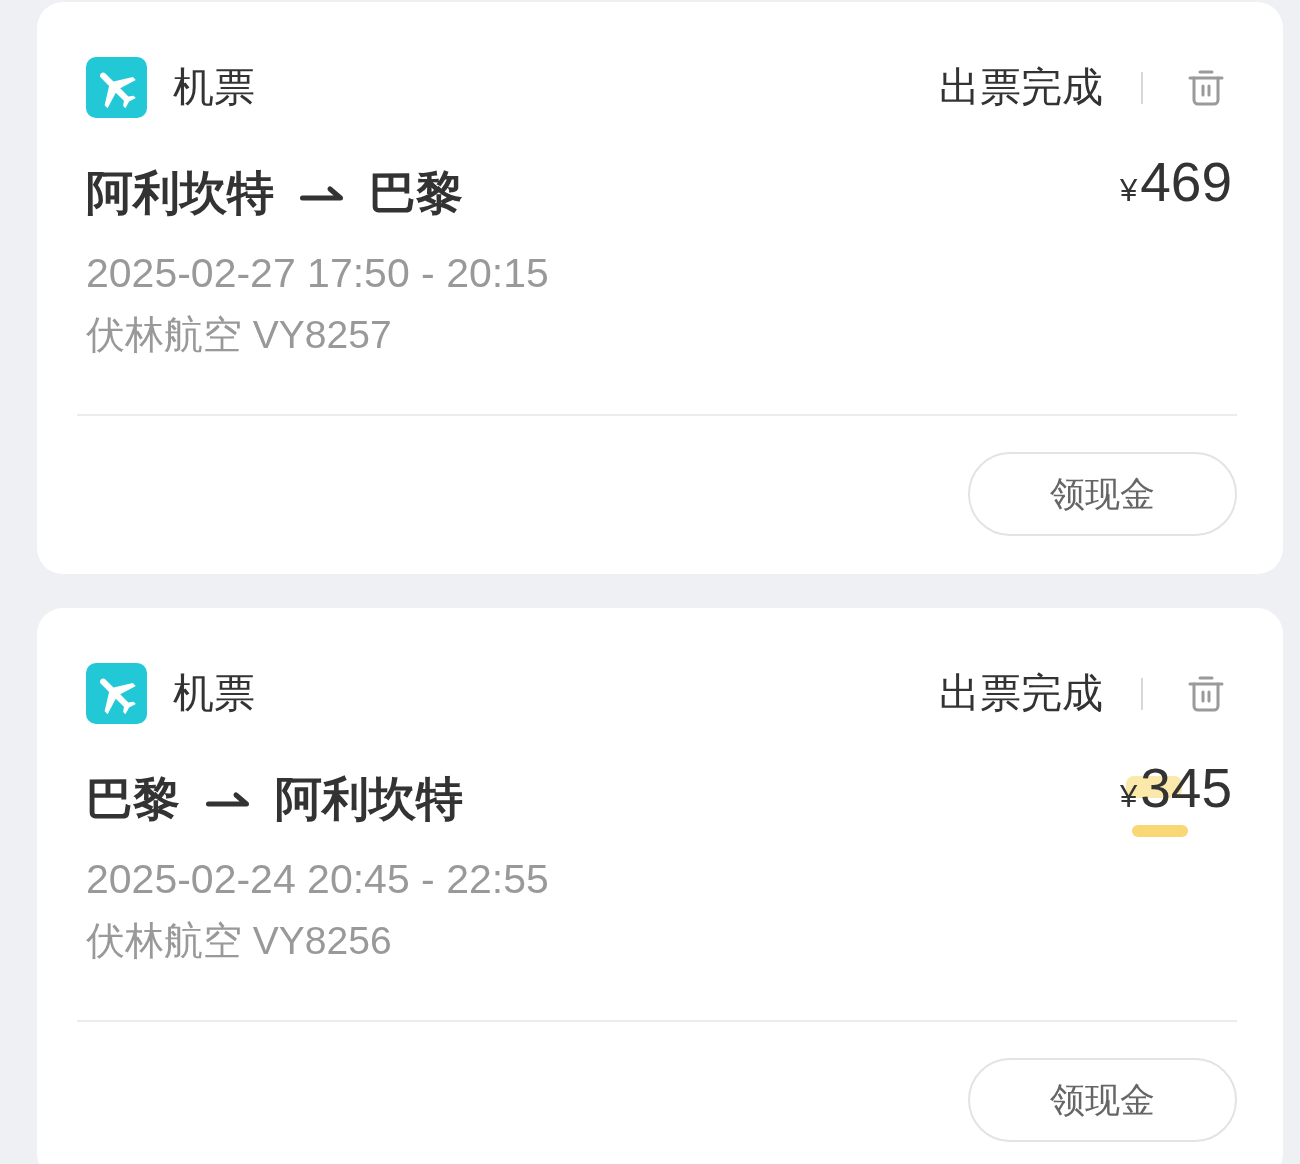 The height and width of the screenshot is (1164, 1300). What do you see at coordinates (317, 273) in the screenshot?
I see `flight-time: 2025-02-27 17:50 - 20:15` at bounding box center [317, 273].